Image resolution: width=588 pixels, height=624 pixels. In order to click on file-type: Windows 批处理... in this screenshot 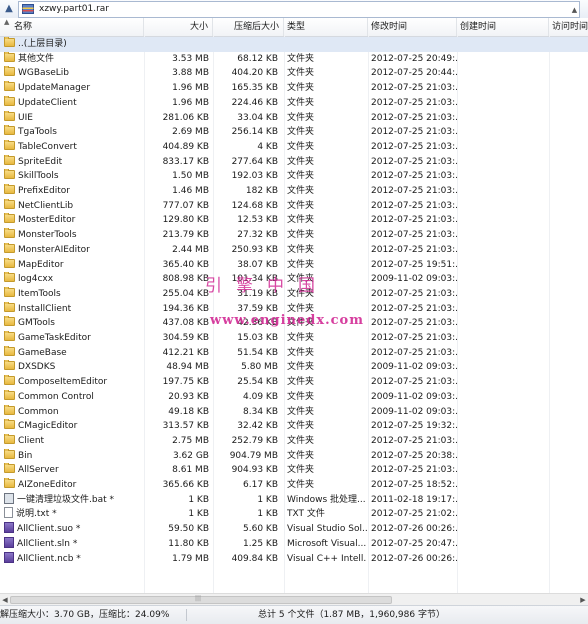, I will do `click(326, 499)`.